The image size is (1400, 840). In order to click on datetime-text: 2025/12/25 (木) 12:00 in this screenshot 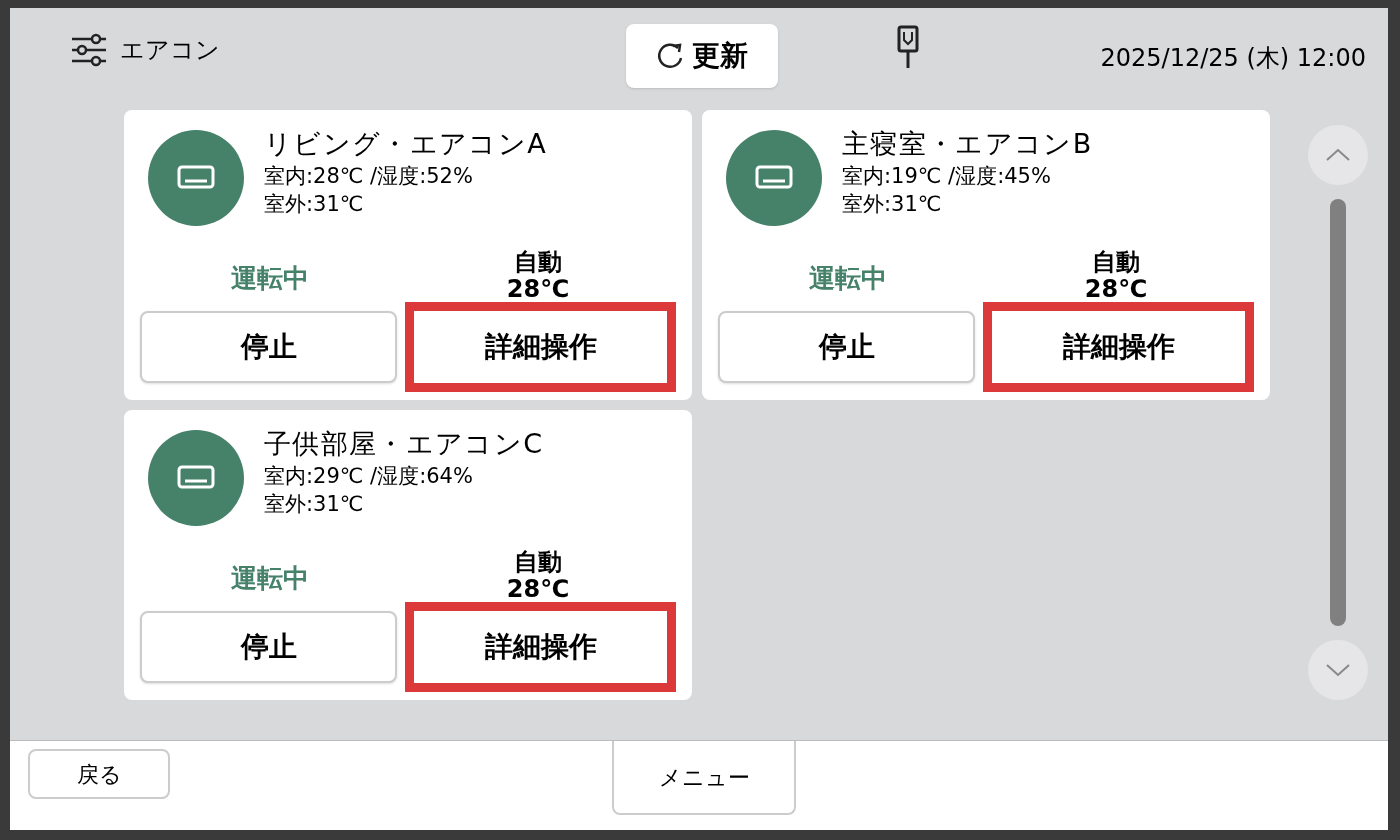, I will do `click(1233, 58)`.